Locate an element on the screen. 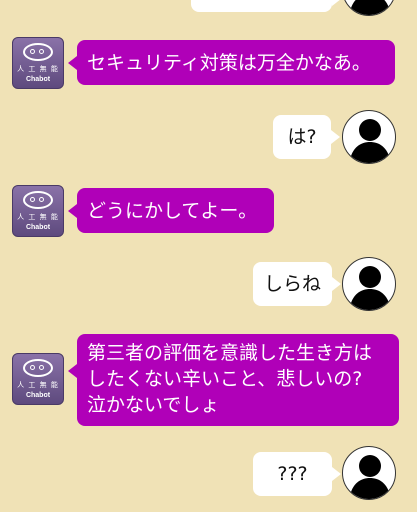 This screenshot has height=512, width=417. bot-message-text: セキュリティ対策は万全かなあ。 is located at coordinates (229, 62).